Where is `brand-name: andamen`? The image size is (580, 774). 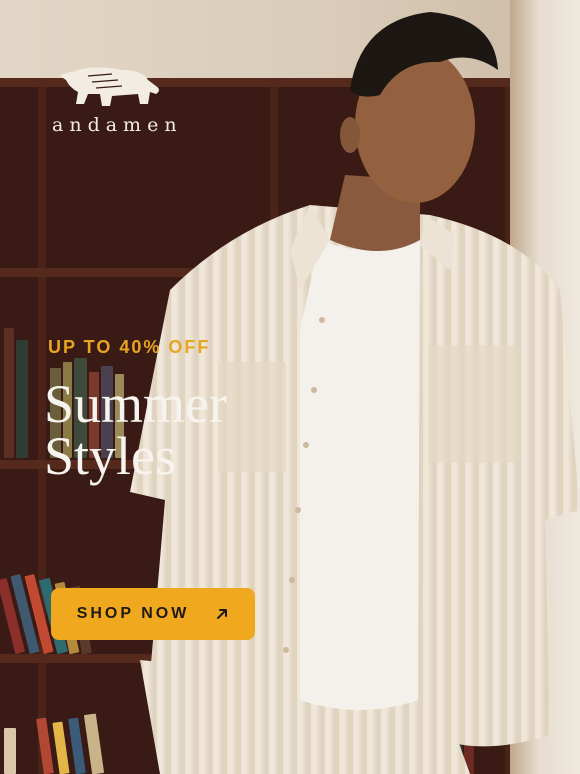 brand-name: andamen is located at coordinates (117, 125).